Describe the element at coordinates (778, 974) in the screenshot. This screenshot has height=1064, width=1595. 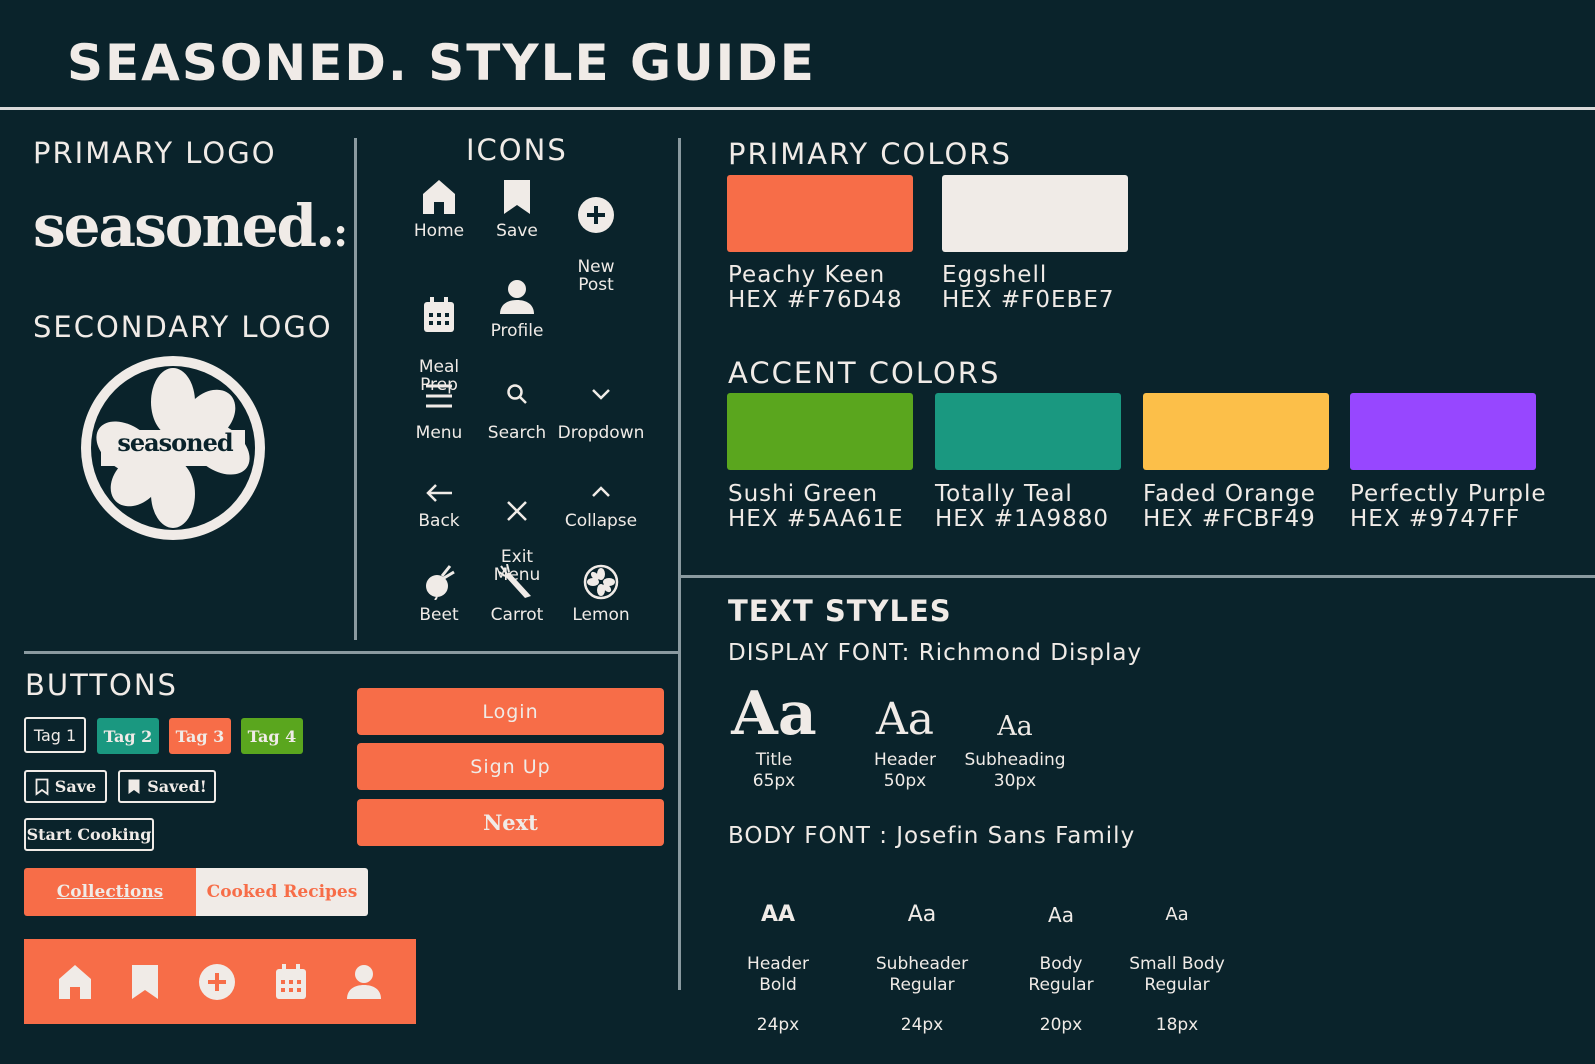
I see `sample-name: Header Bold` at that location.